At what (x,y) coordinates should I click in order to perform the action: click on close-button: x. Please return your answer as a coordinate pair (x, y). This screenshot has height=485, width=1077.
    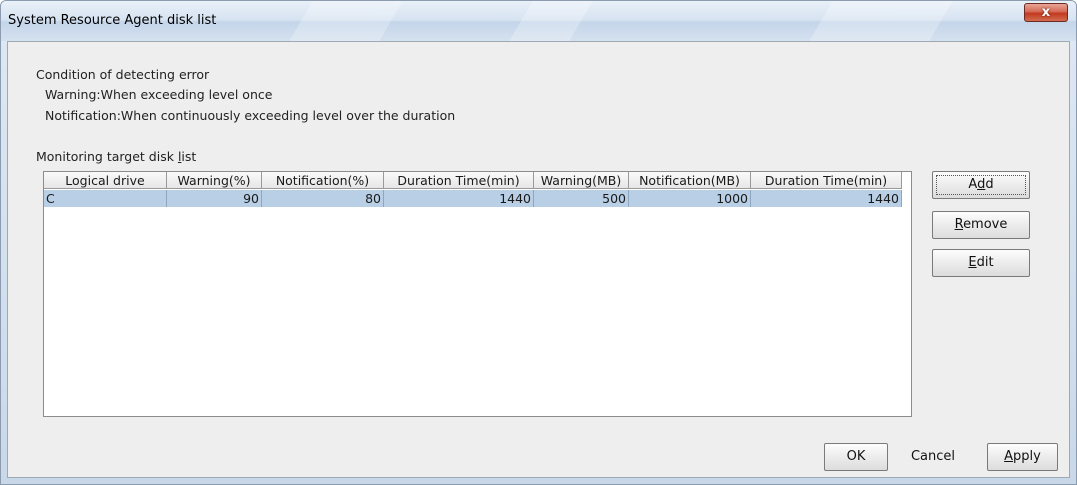
    Looking at the image, I should click on (1046, 12).